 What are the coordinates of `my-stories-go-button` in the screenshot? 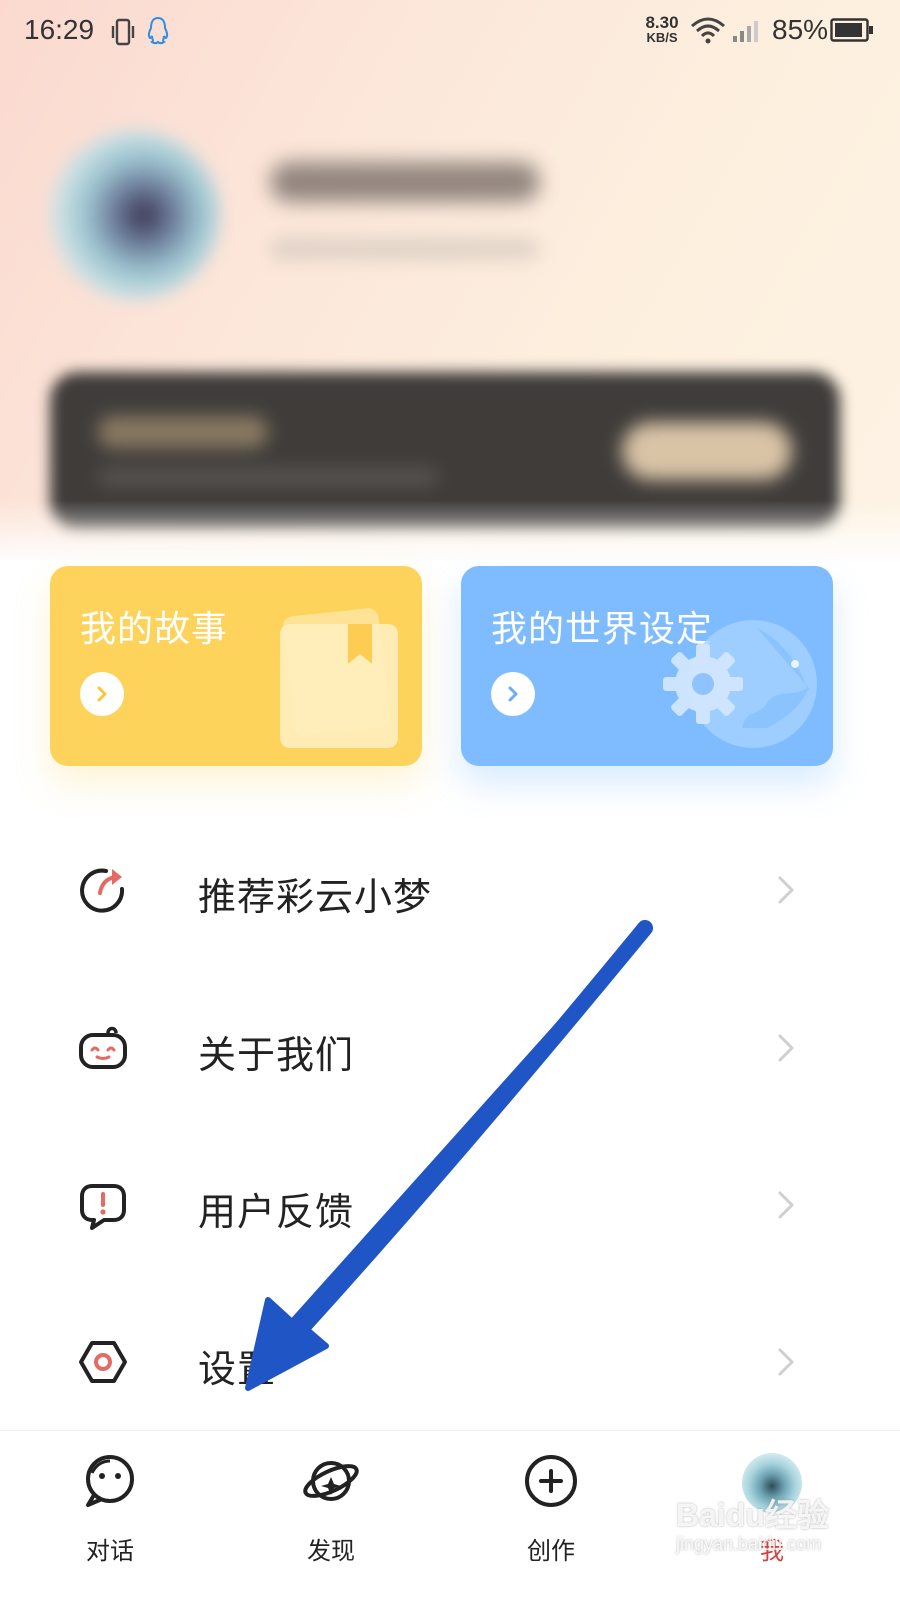 It's located at (102, 694).